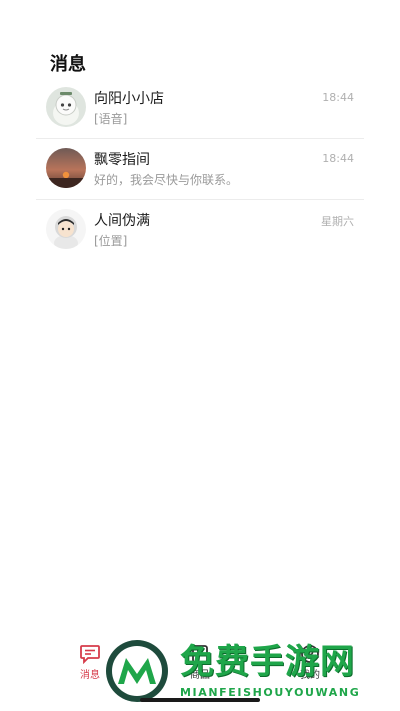 Image resolution: width=400 pixels, height=711 pixels. I want to click on conversation-name: 向阳小小店, so click(129, 99).